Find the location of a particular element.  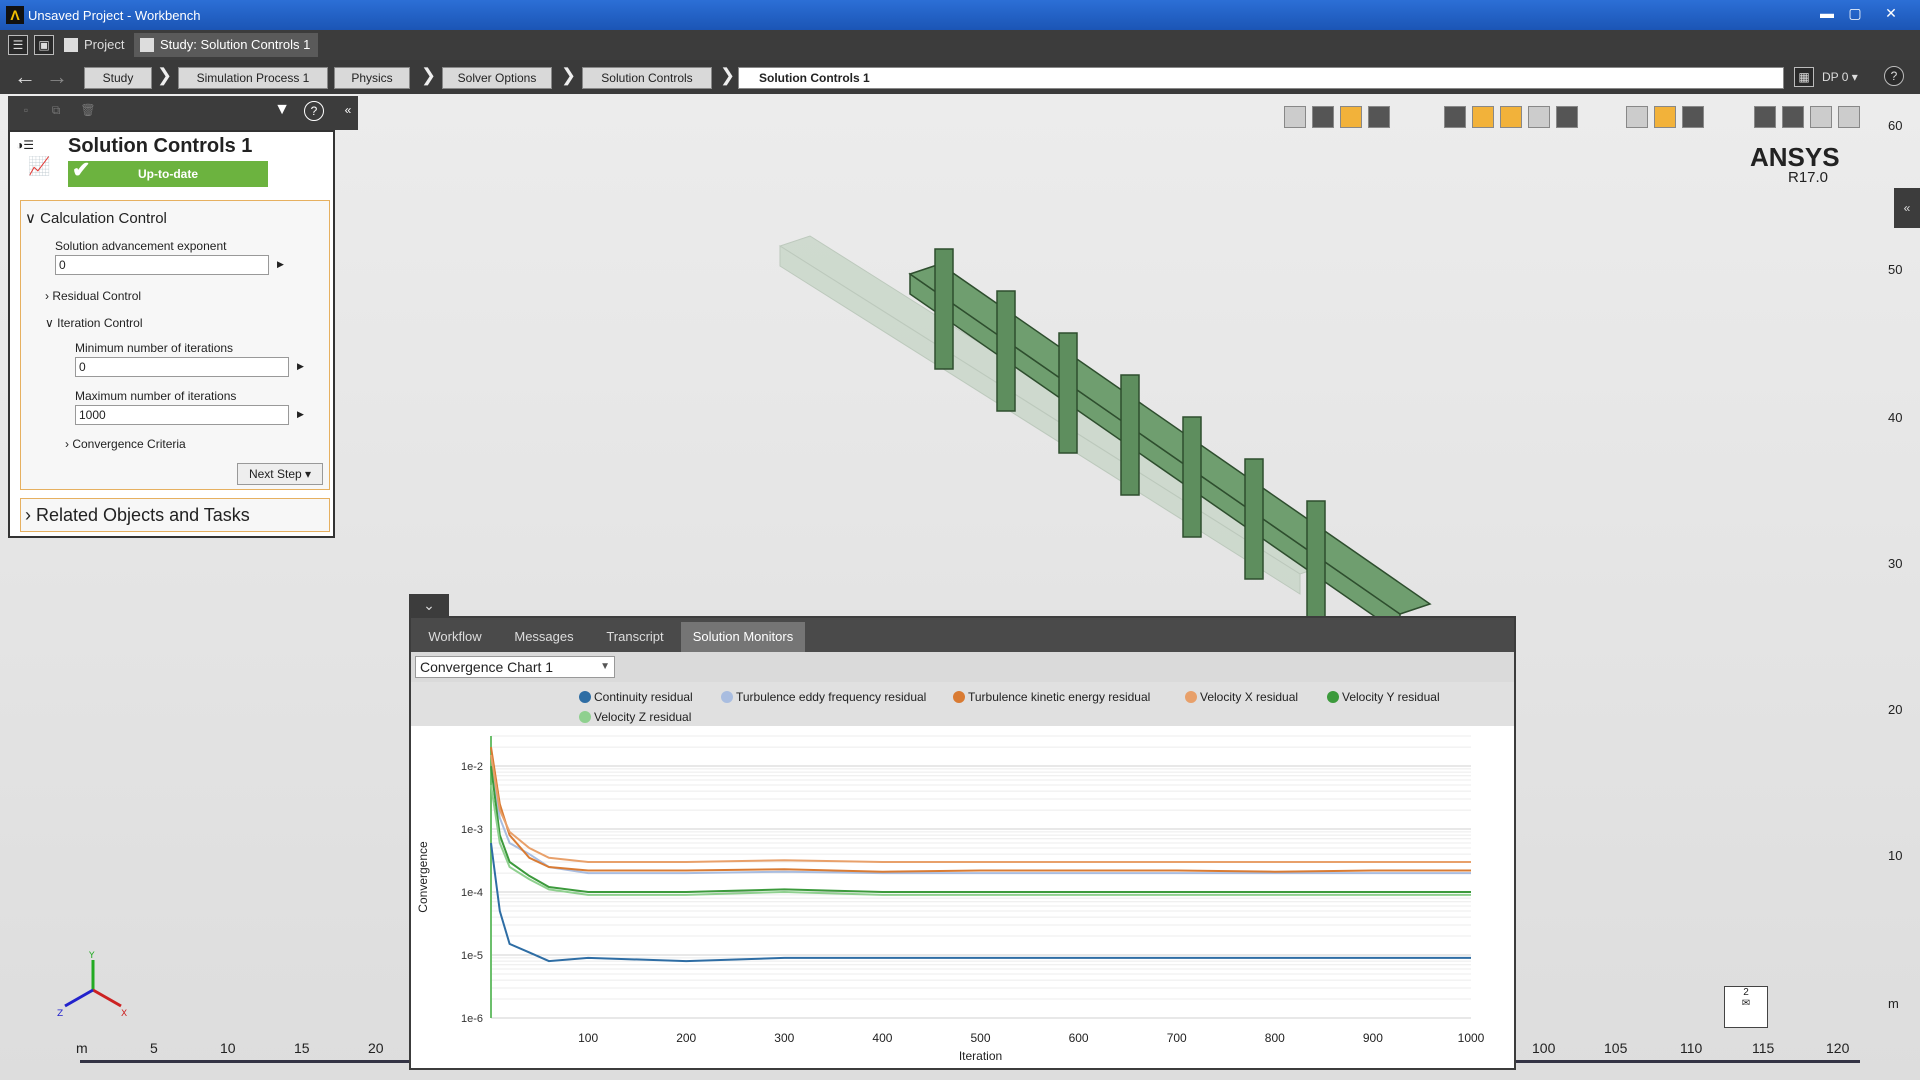

series-line is located at coordinates (980, 808).